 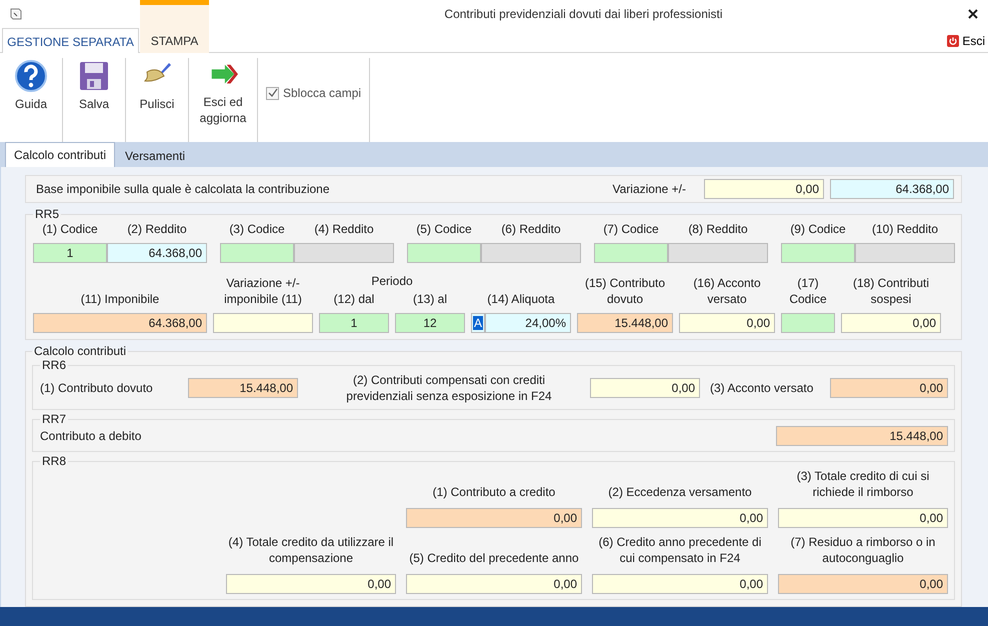 What do you see at coordinates (494, 558) in the screenshot?
I see `field-label: (5) Credito del precedente anno` at bounding box center [494, 558].